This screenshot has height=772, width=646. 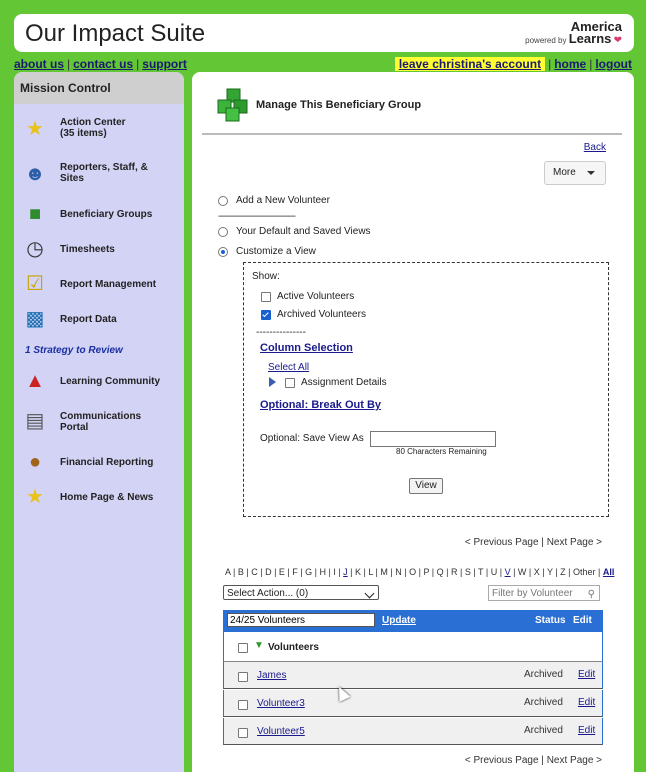 What do you see at coordinates (617, 40) in the screenshot?
I see `heart-icon: ❤` at bounding box center [617, 40].